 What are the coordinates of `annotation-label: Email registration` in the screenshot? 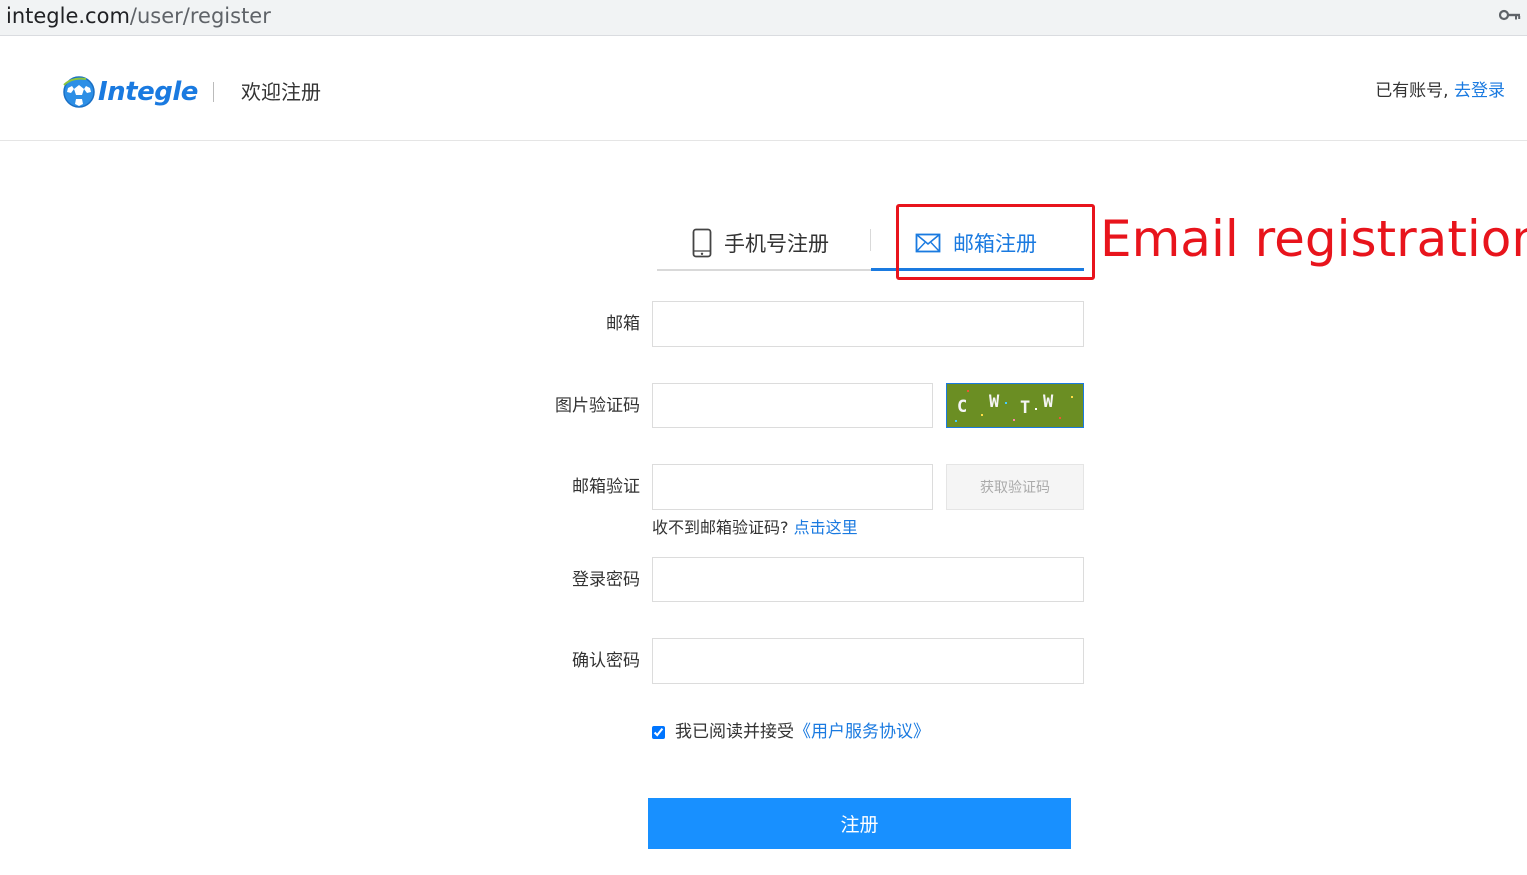 It's located at (1313, 239).